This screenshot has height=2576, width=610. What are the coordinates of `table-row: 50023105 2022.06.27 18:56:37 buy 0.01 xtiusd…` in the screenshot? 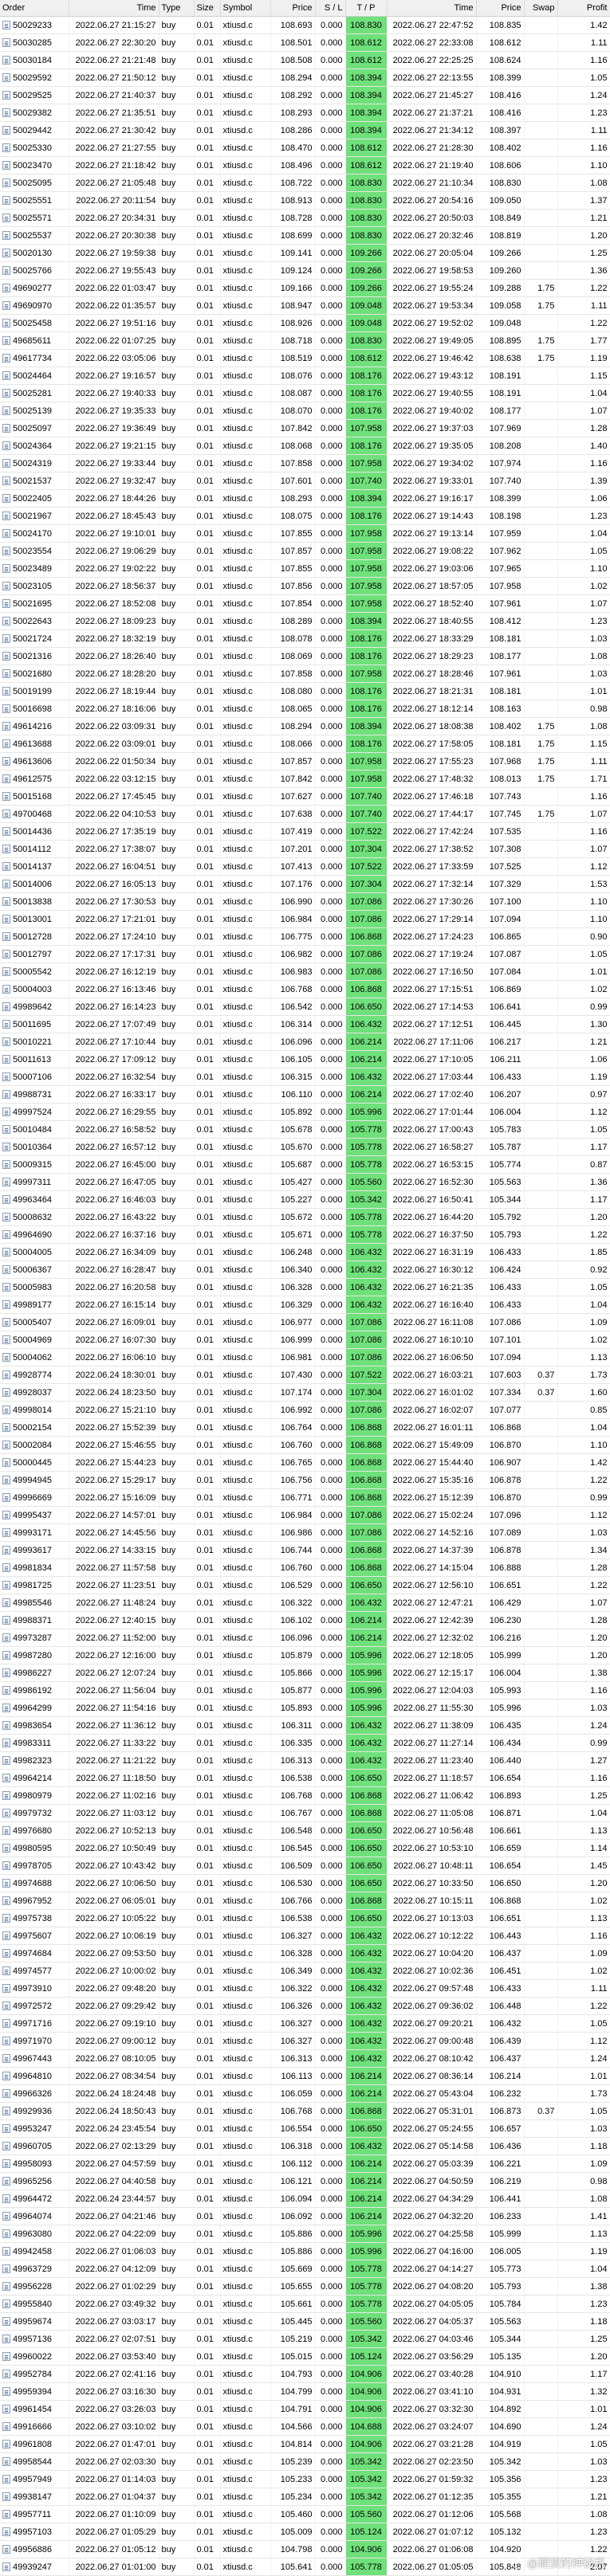 It's located at (305, 586).